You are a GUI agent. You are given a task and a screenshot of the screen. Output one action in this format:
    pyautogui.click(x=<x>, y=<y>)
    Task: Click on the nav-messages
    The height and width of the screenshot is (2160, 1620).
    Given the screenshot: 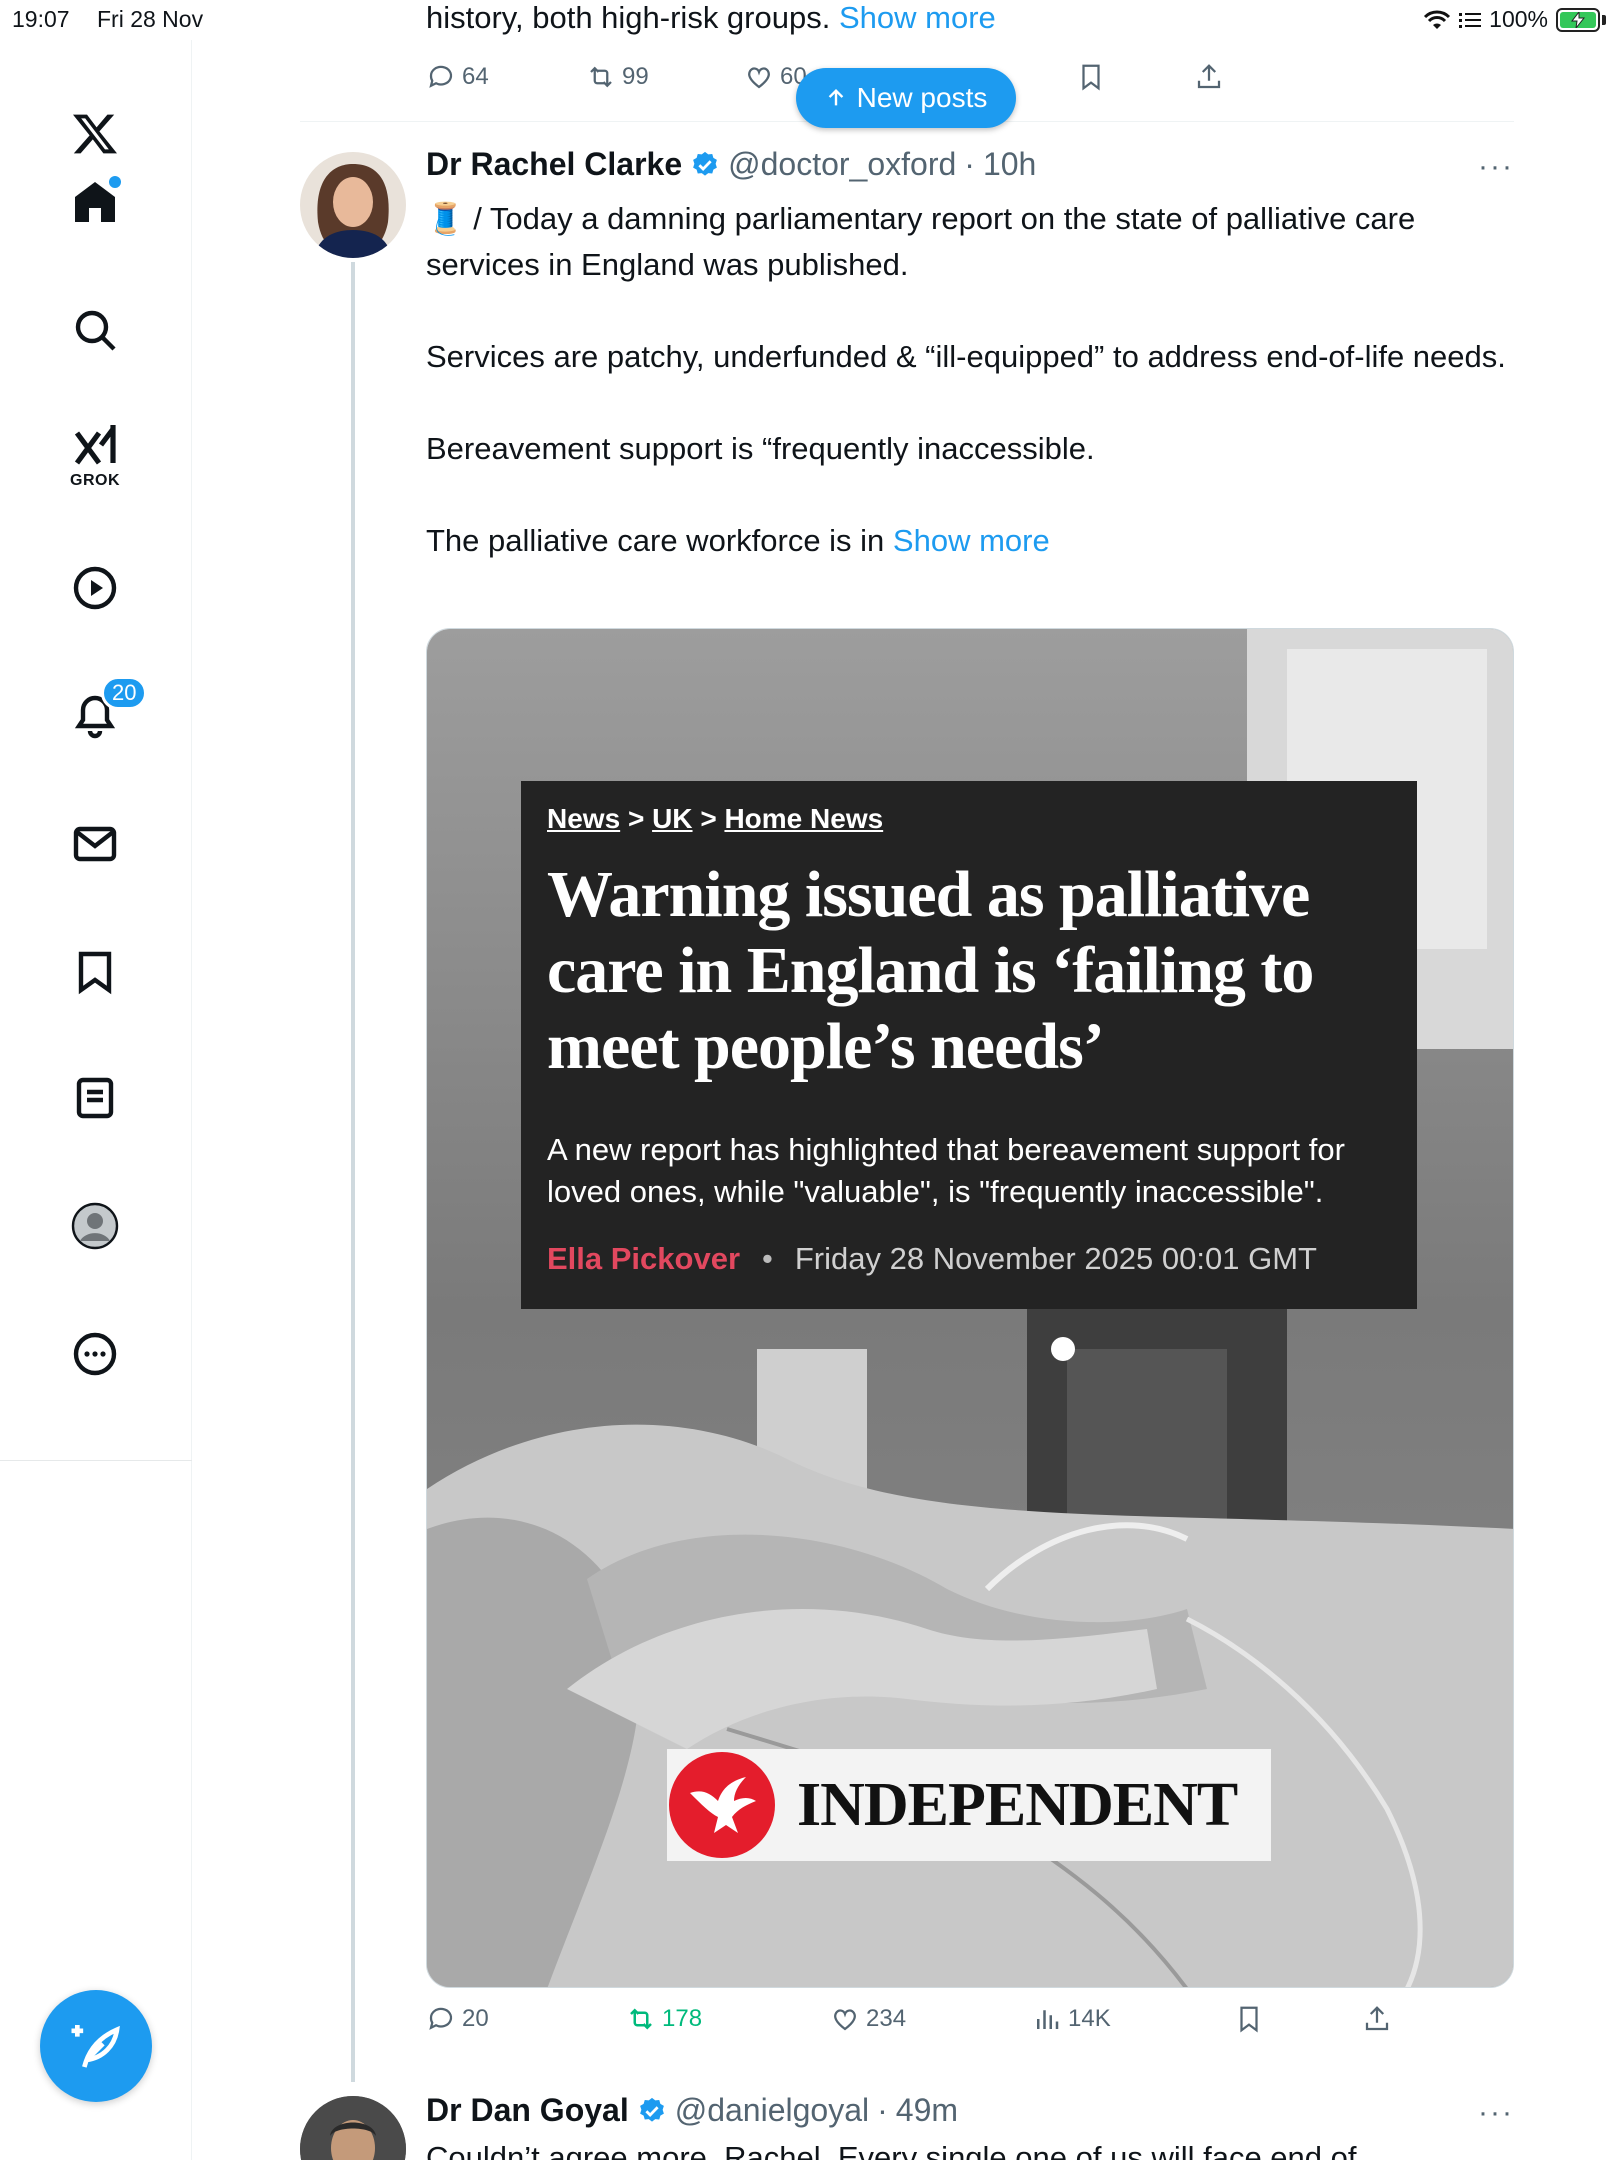 What is the action you would take?
    pyautogui.click(x=95, y=844)
    